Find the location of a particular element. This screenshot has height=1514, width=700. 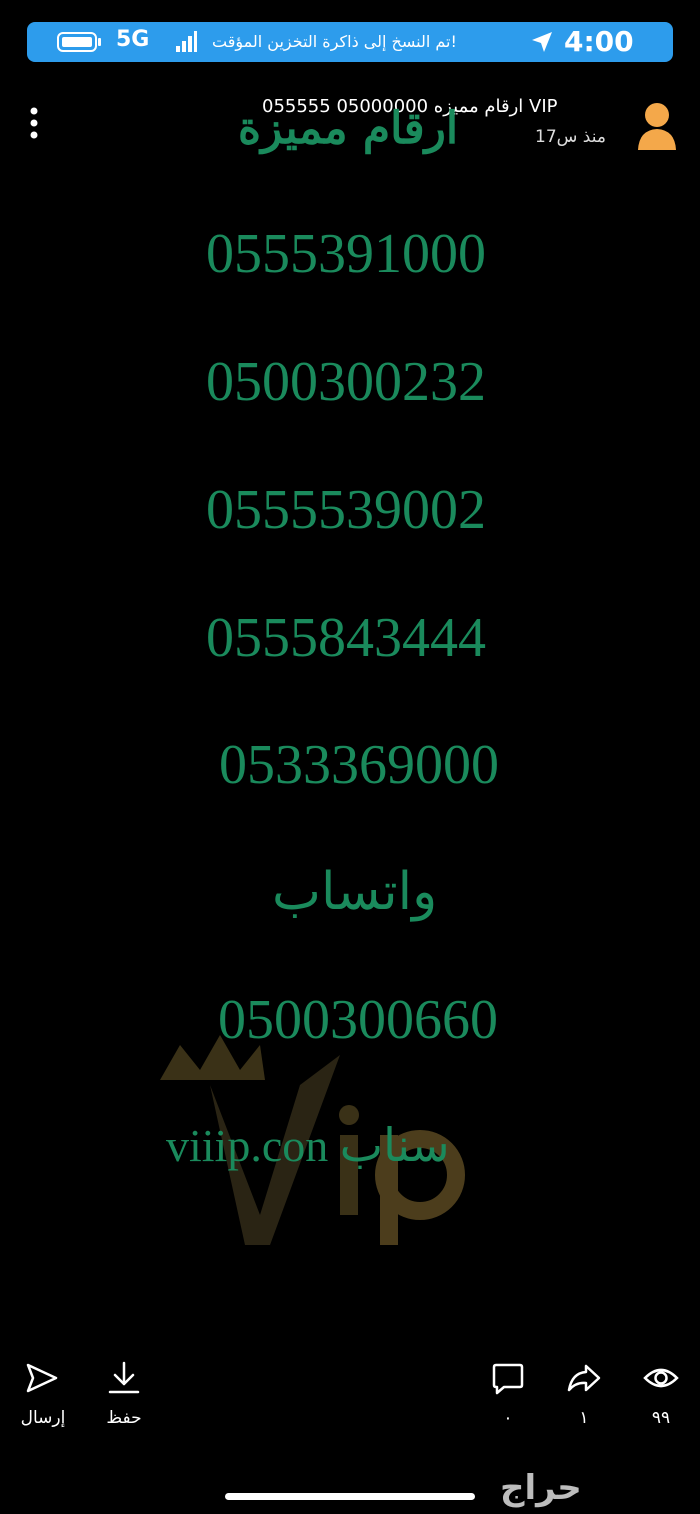

whatsapp-label: واتساب is located at coordinates (355, 892).